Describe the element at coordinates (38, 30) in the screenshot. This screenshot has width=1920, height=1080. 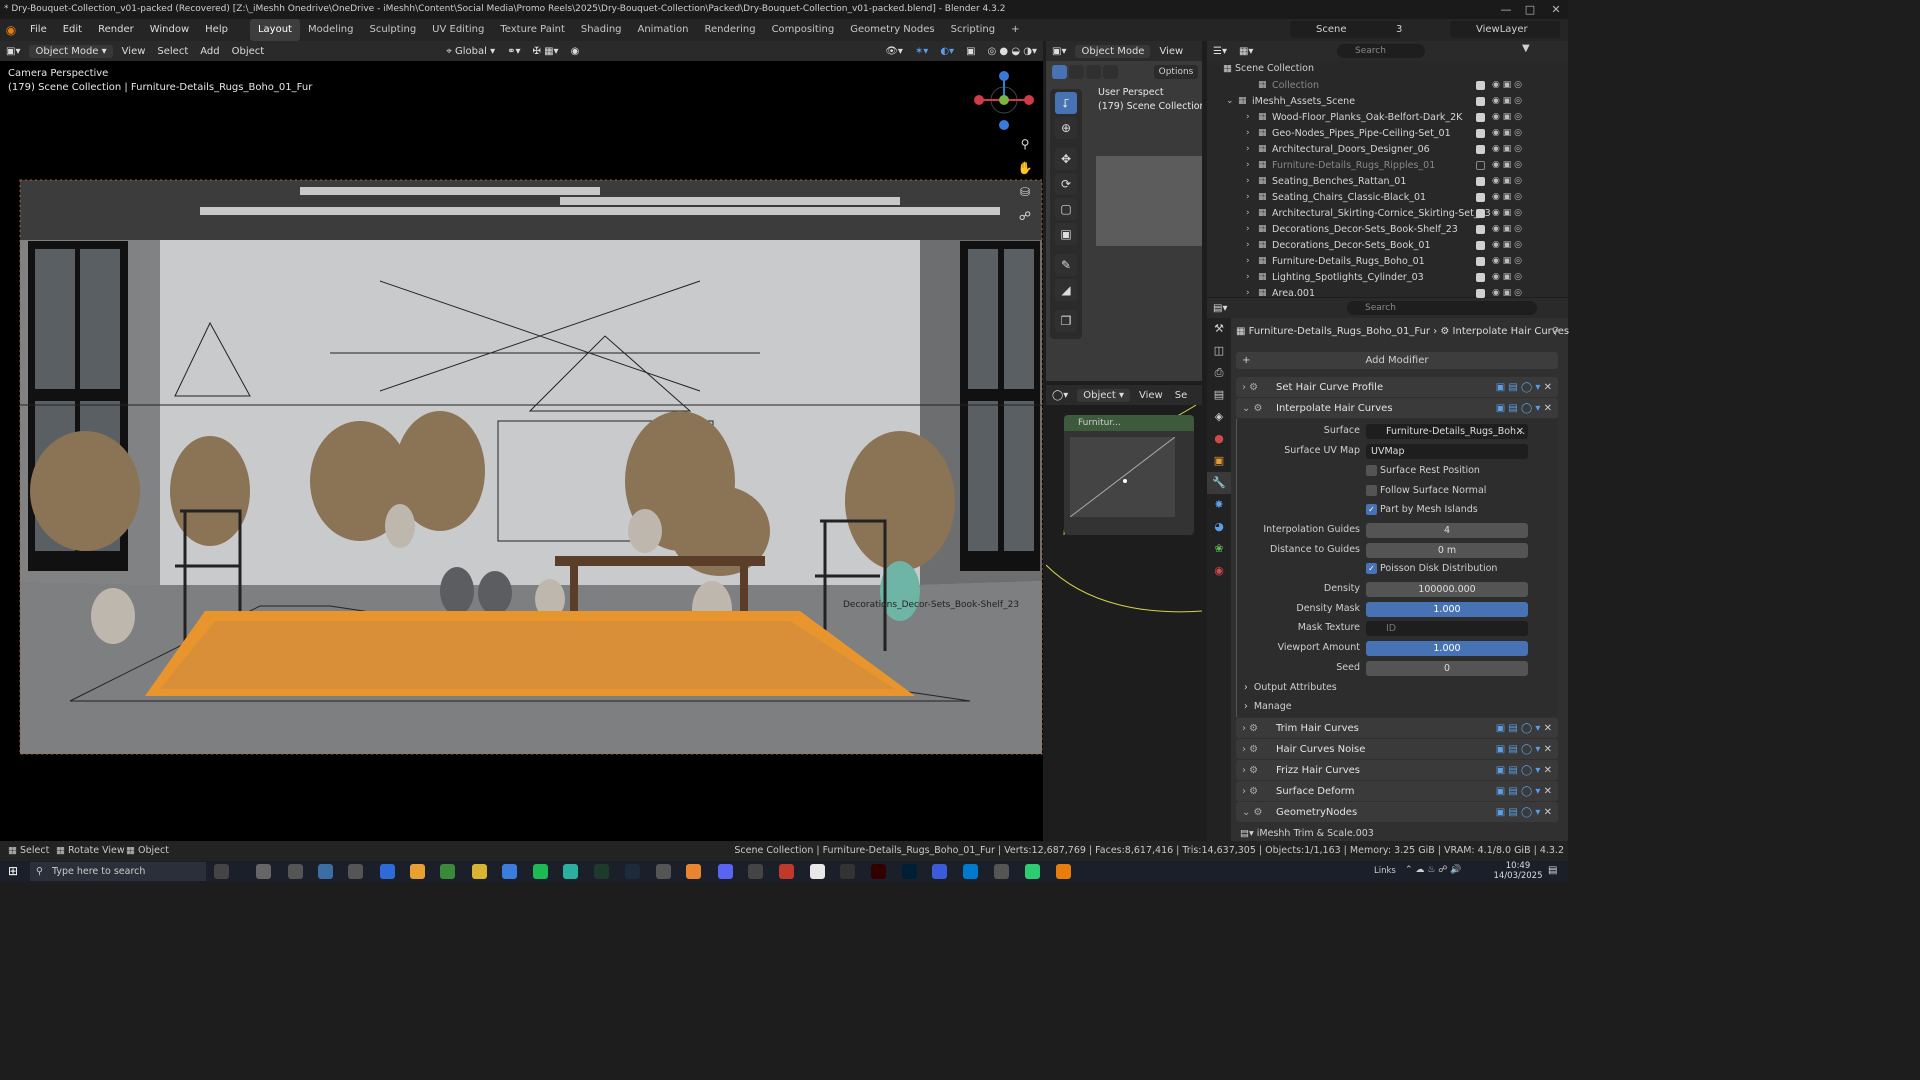
I see `menu-file: File` at that location.